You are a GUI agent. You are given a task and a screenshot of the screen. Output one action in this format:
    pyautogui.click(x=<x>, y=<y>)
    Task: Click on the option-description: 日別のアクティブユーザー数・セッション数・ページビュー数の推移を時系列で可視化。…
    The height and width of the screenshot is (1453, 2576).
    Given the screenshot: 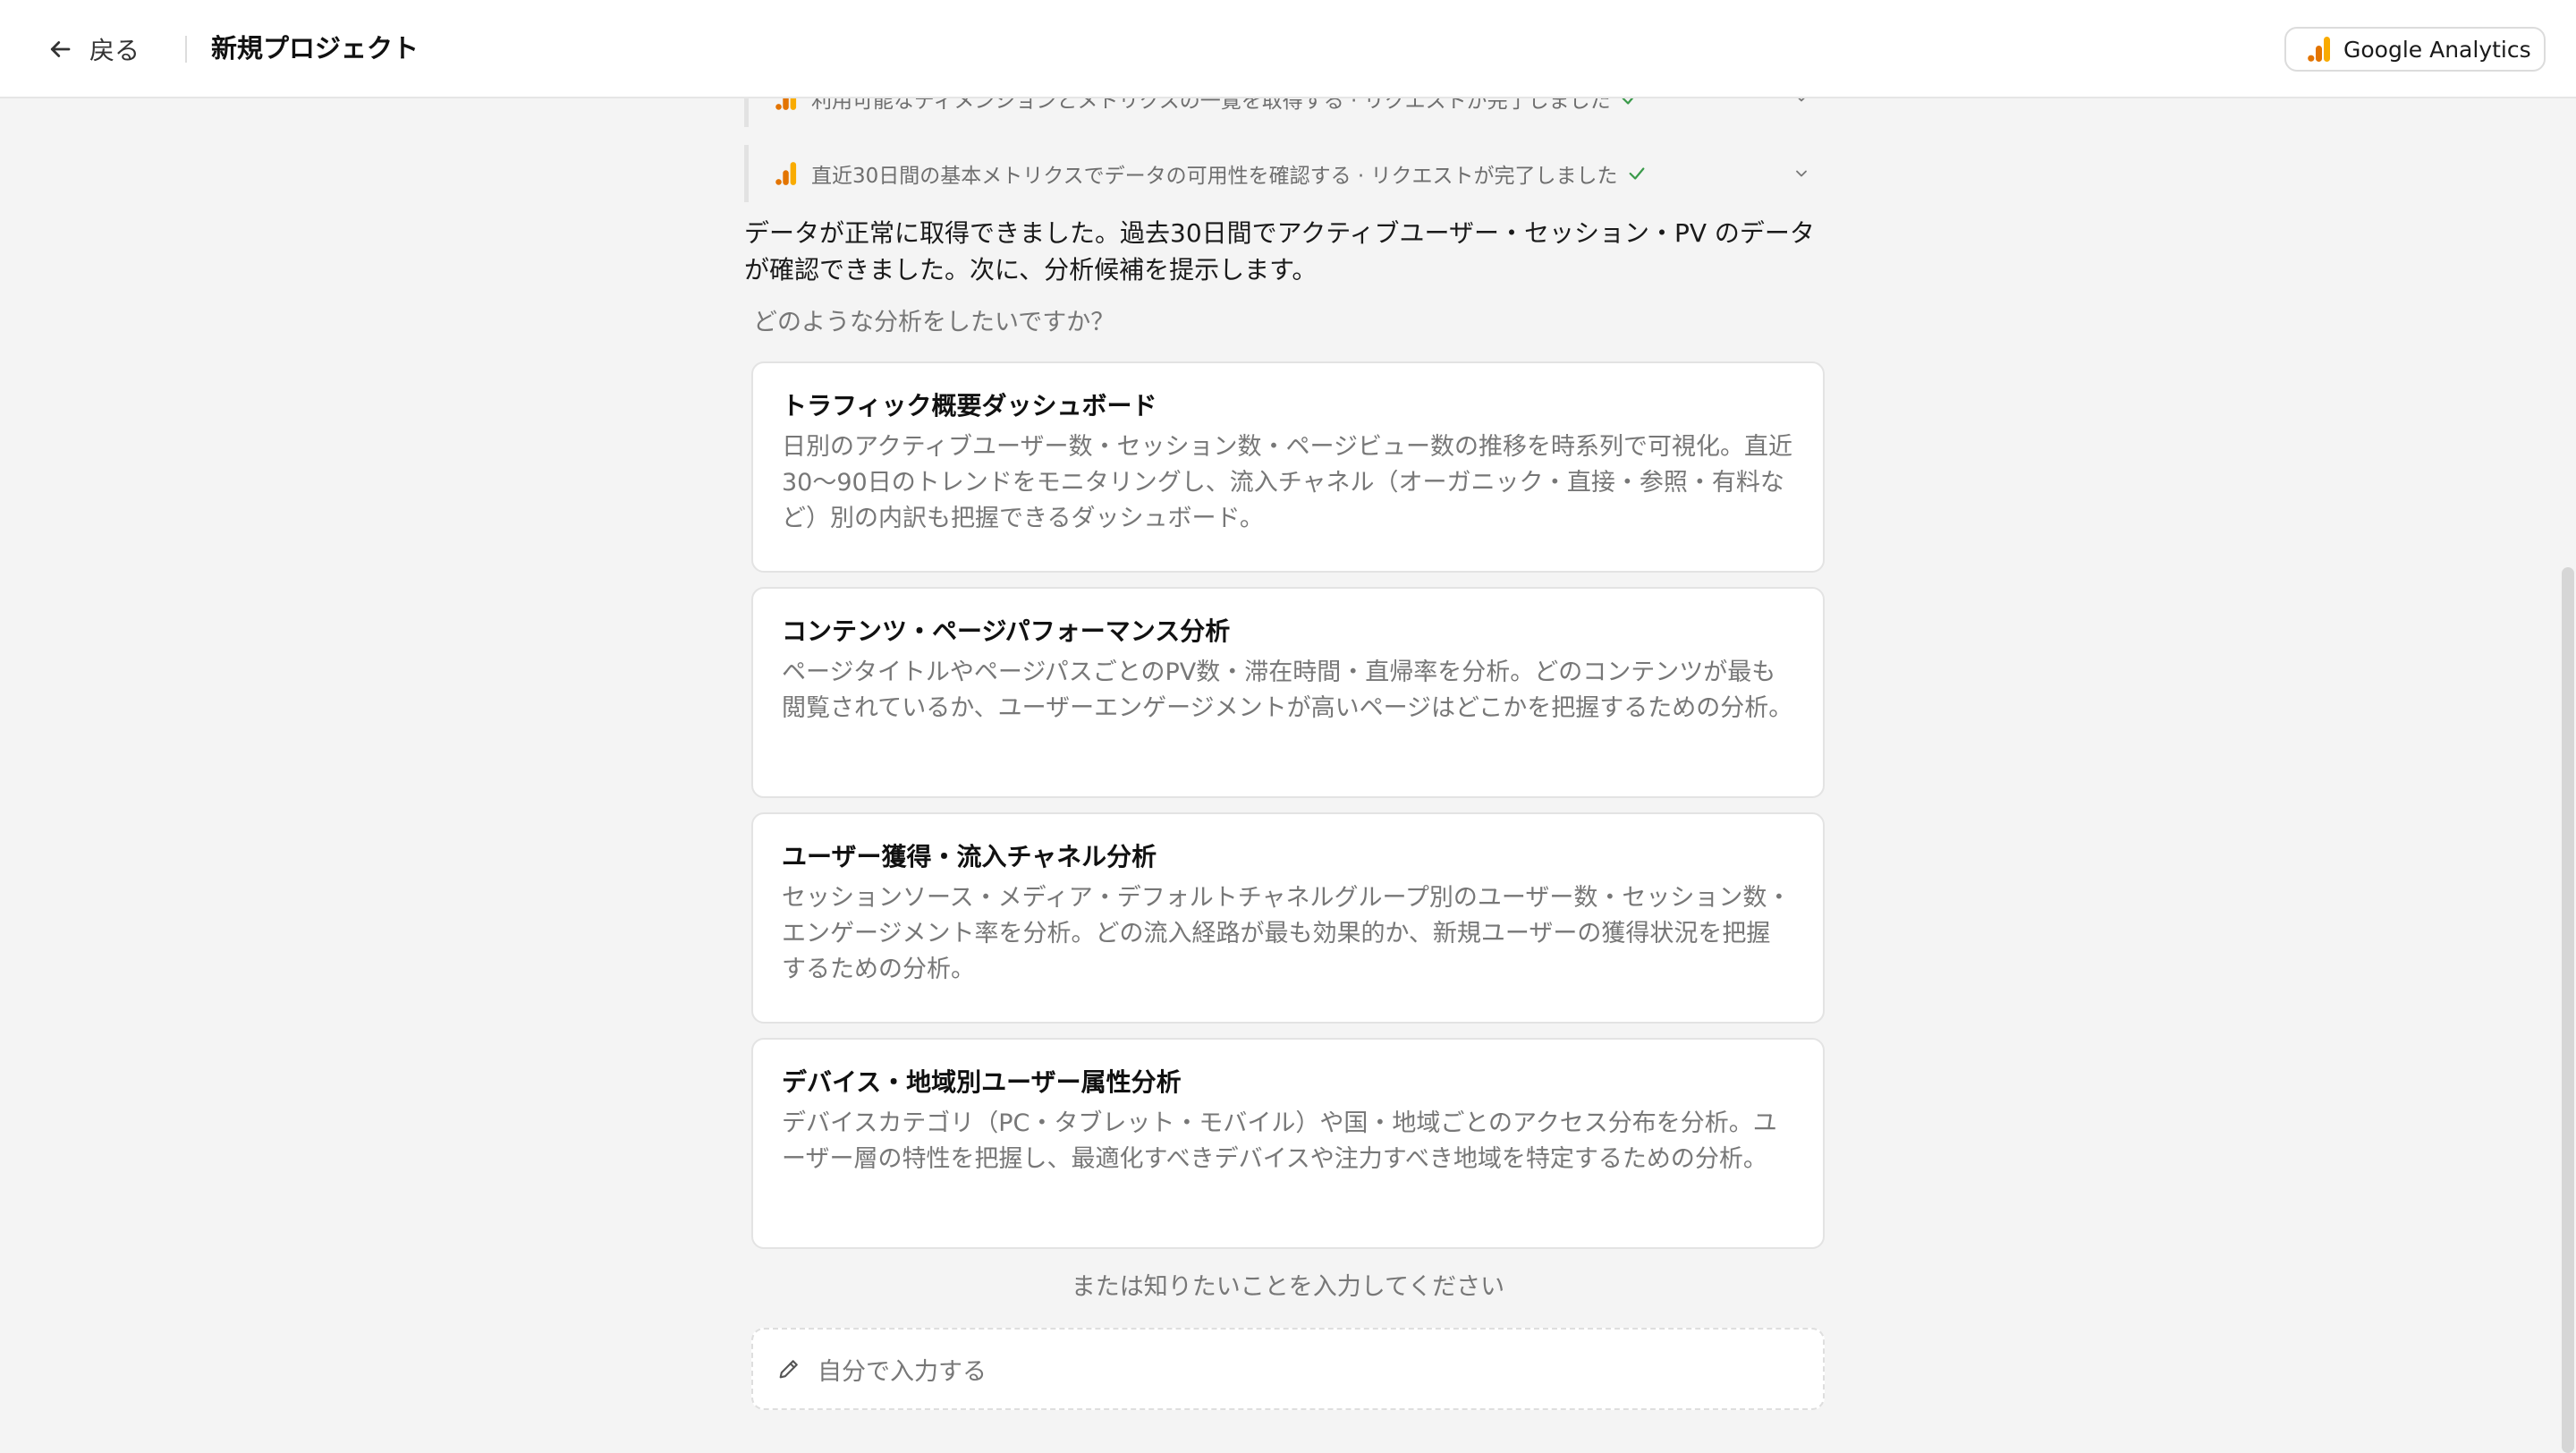 What is the action you would take?
    pyautogui.click(x=1287, y=482)
    